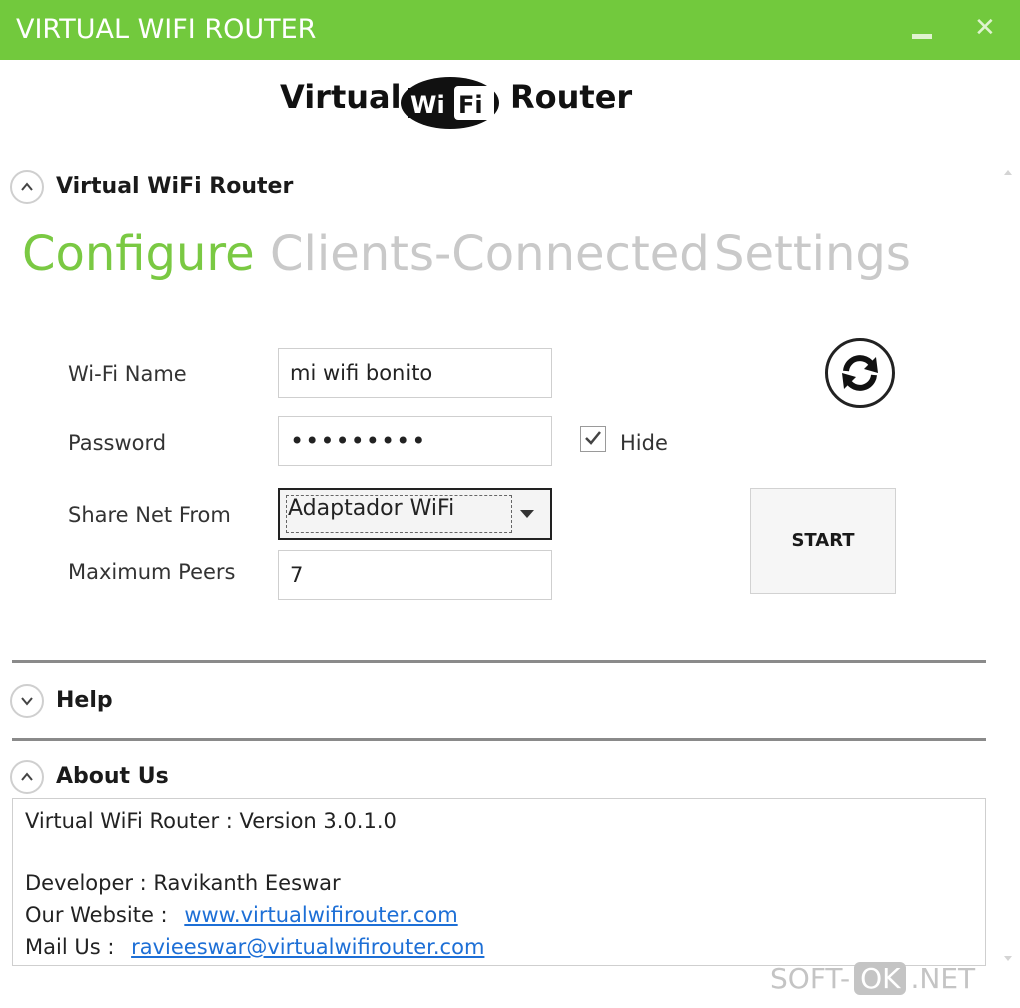  What do you see at coordinates (644, 443) in the screenshot?
I see `hide-label: Hide` at bounding box center [644, 443].